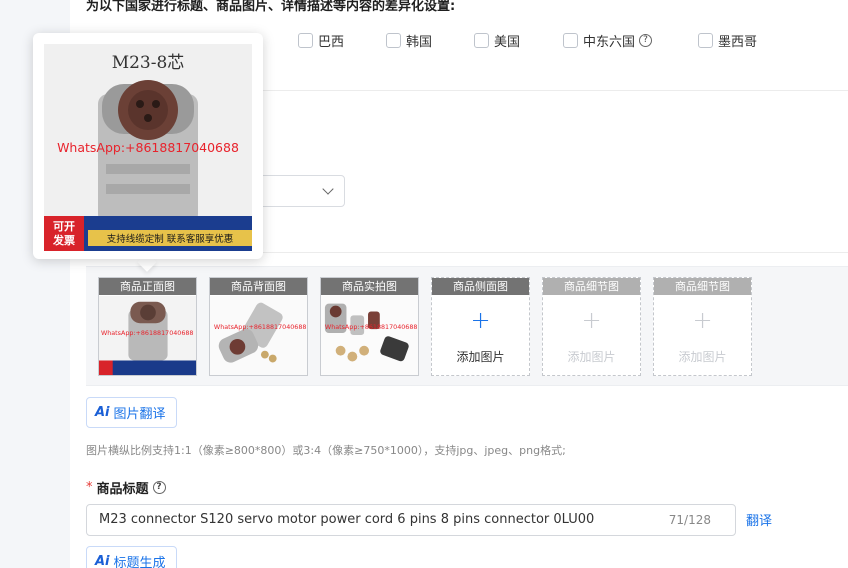  Describe the element at coordinates (147, 286) in the screenshot. I see `slot-label: 商品正面图` at that location.